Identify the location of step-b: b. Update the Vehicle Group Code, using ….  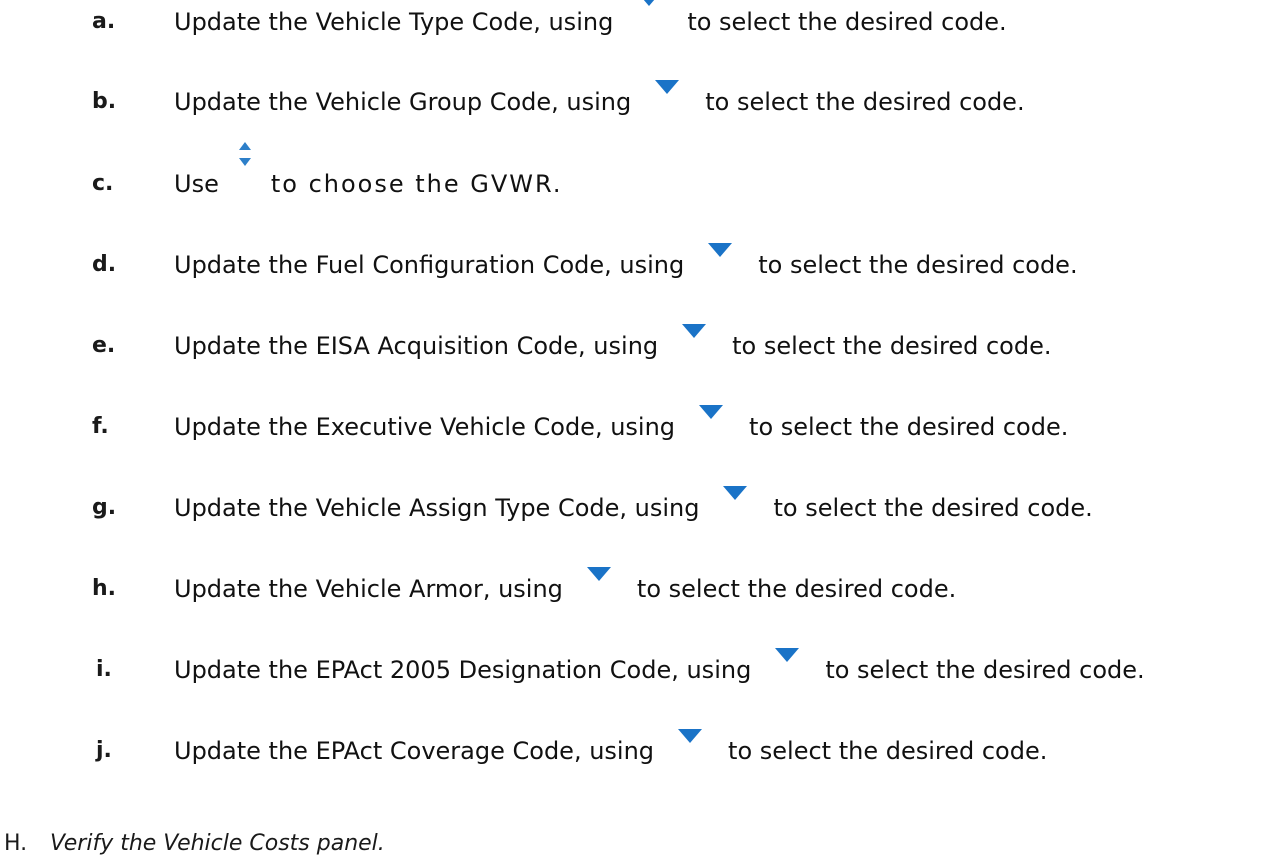
(641, 101).